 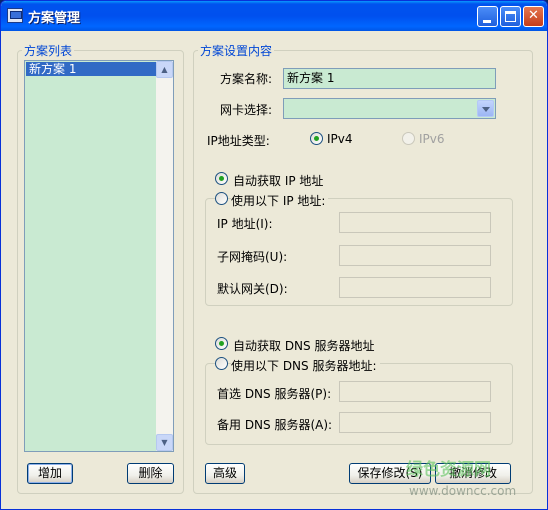 What do you see at coordinates (221, 363) in the screenshot?
I see `dns-manual-radio` at bounding box center [221, 363].